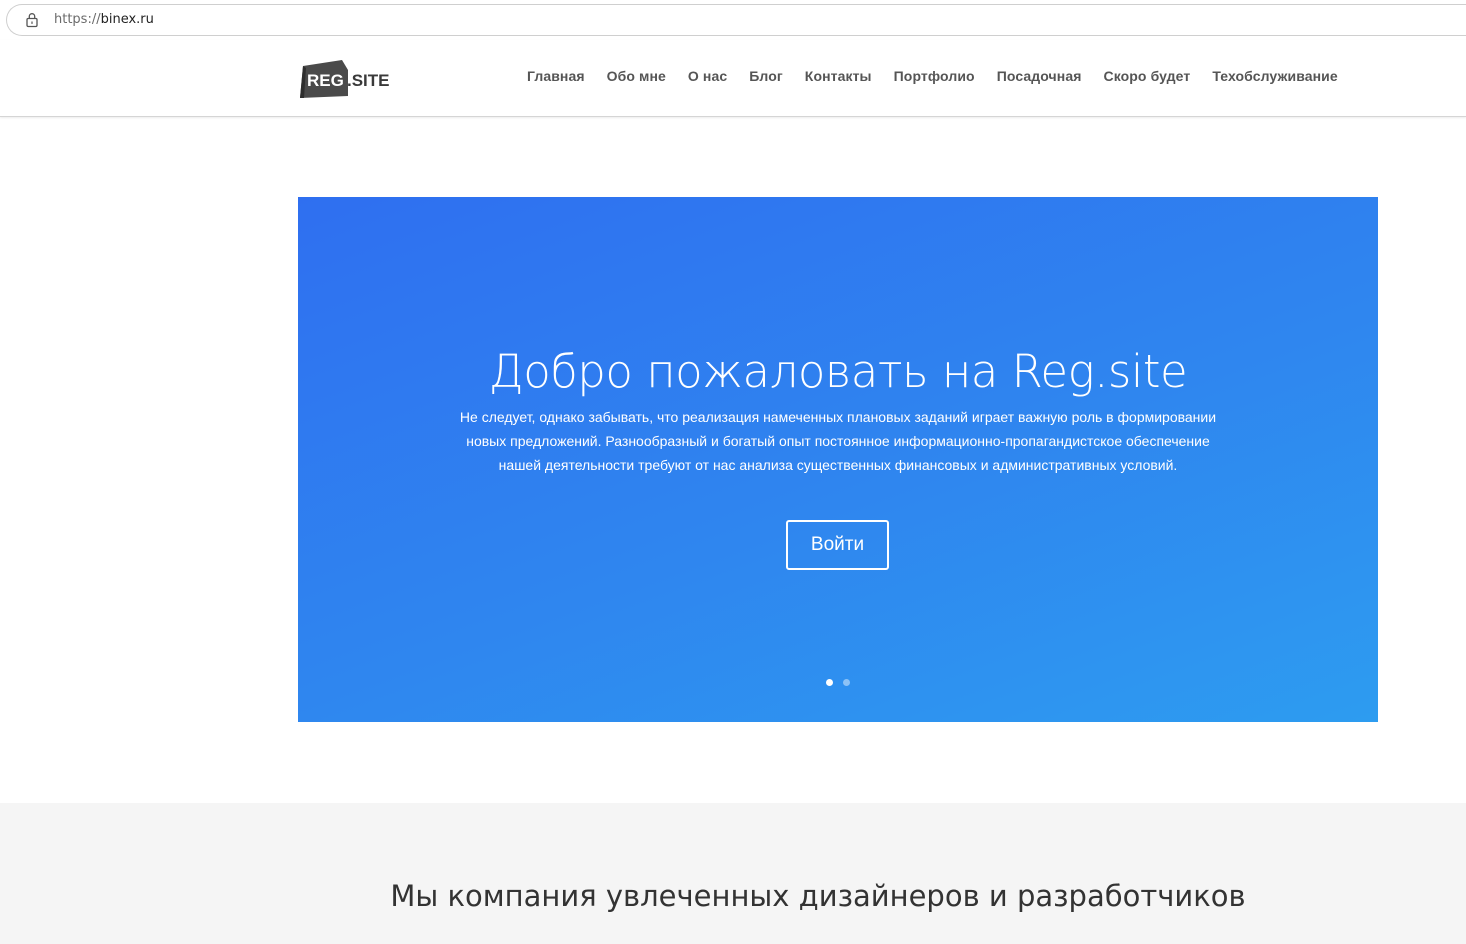 This screenshot has width=1466, height=944. I want to click on nav-item-9: Техобслуживание, so click(1274, 78).